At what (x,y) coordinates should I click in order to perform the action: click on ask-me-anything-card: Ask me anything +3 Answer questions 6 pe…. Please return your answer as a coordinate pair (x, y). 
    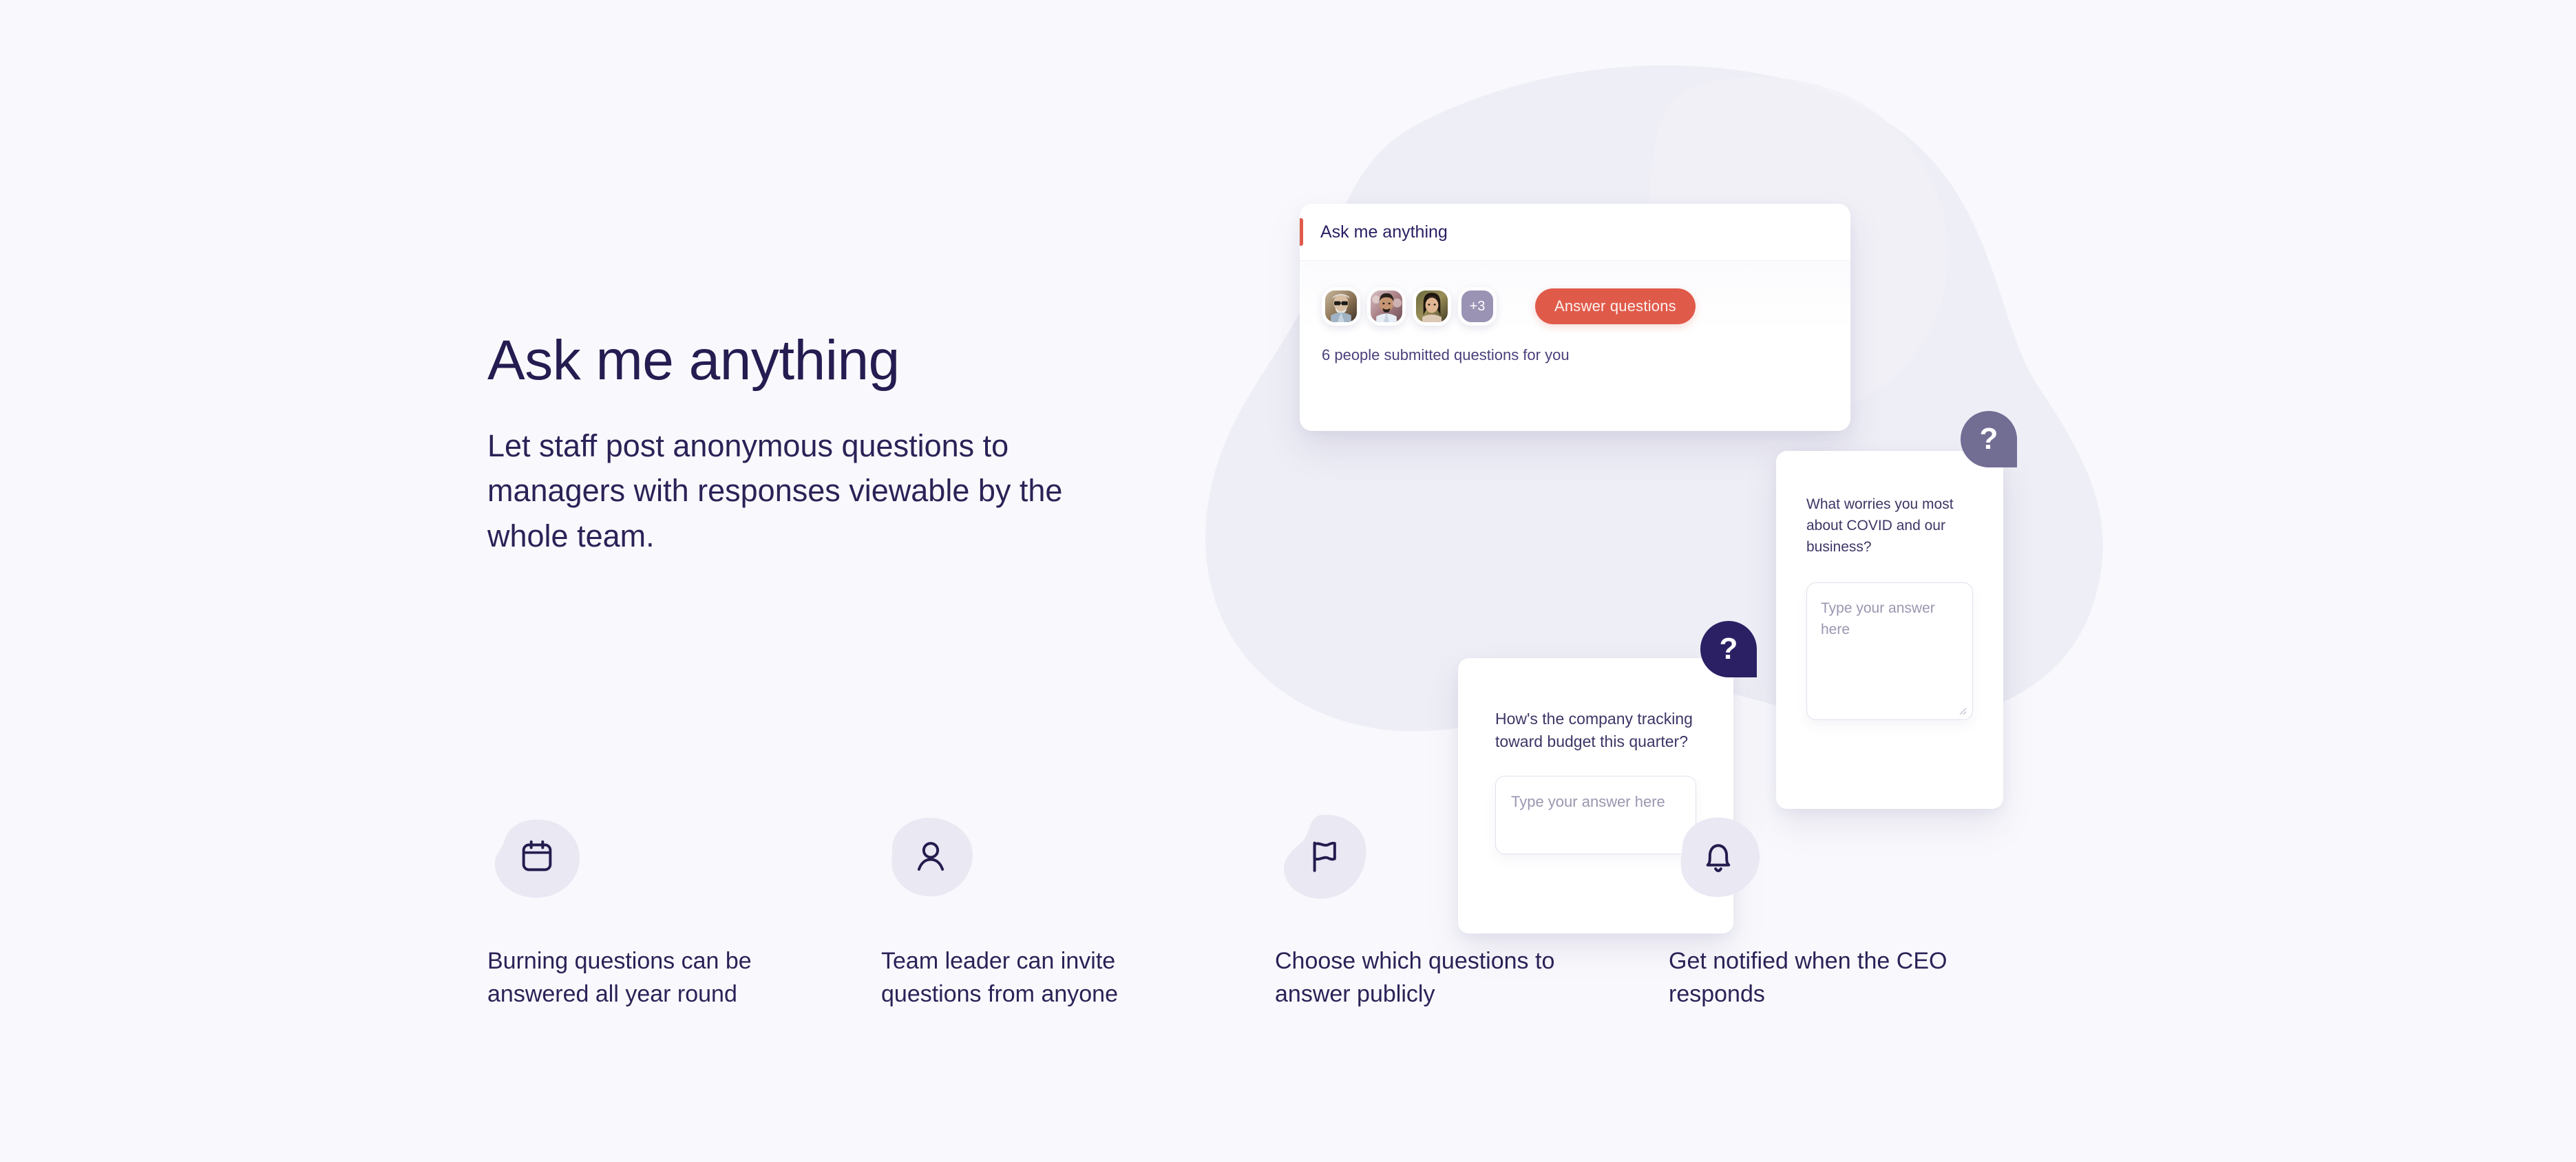
    Looking at the image, I should click on (1575, 318).